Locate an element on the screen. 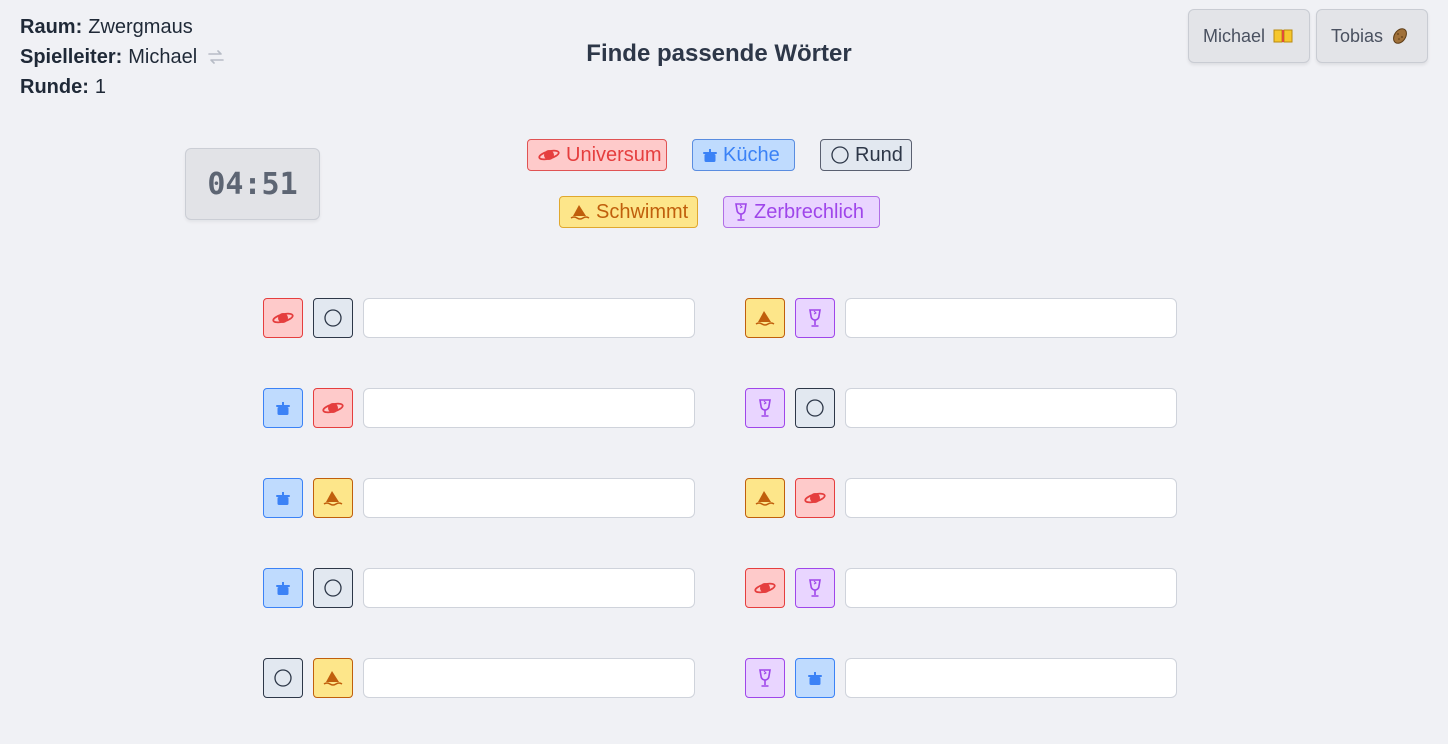 The width and height of the screenshot is (1448, 744). room-row: Raum: Zwergmaus is located at coordinates (122, 27).